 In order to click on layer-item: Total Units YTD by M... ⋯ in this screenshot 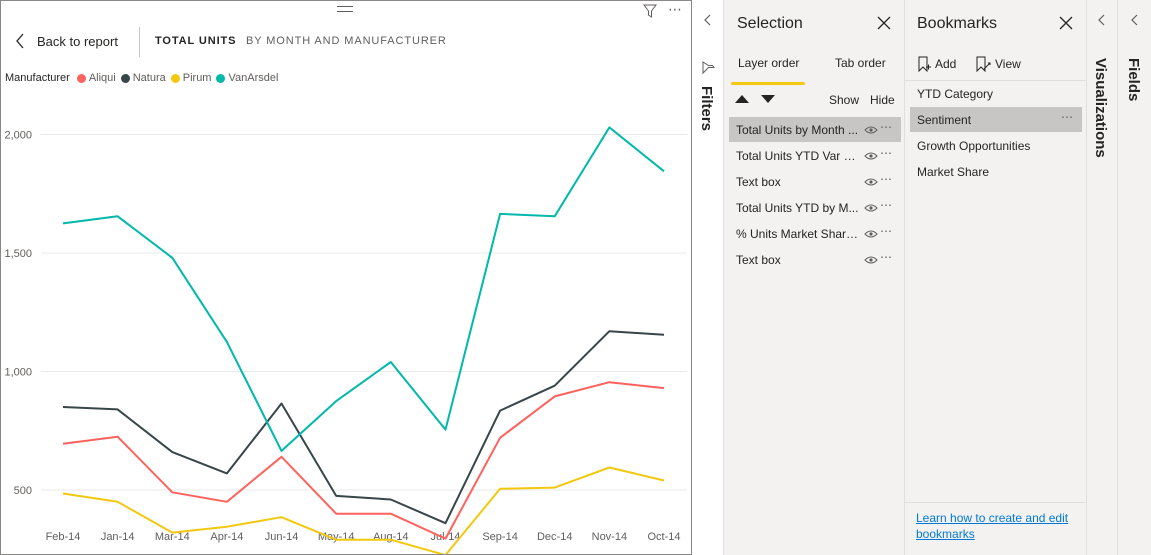, I will do `click(815, 207)`.